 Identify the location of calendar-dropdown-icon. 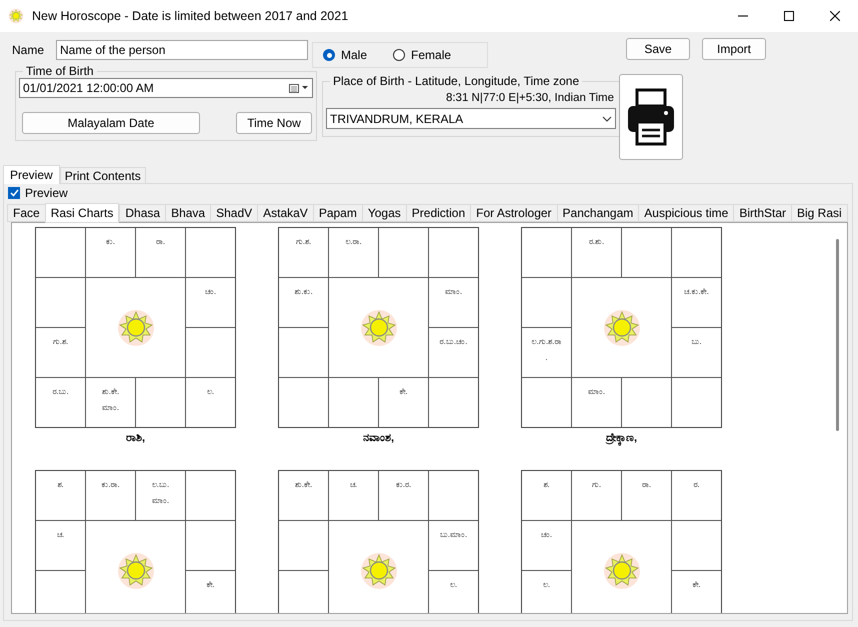
(299, 88).